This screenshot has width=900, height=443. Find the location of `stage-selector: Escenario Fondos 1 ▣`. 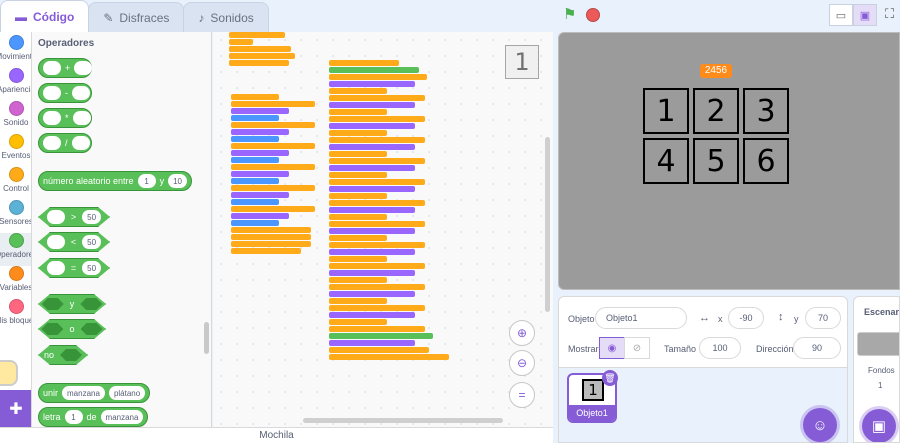

stage-selector: Escenario Fondos 1 ▣ is located at coordinates (876, 369).